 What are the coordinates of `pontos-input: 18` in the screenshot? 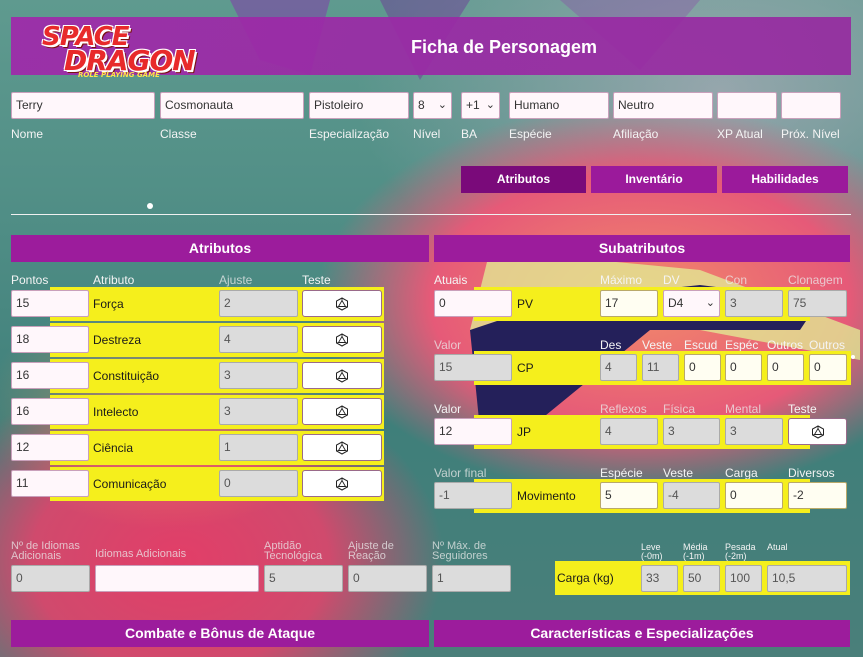 It's located at (50, 339).